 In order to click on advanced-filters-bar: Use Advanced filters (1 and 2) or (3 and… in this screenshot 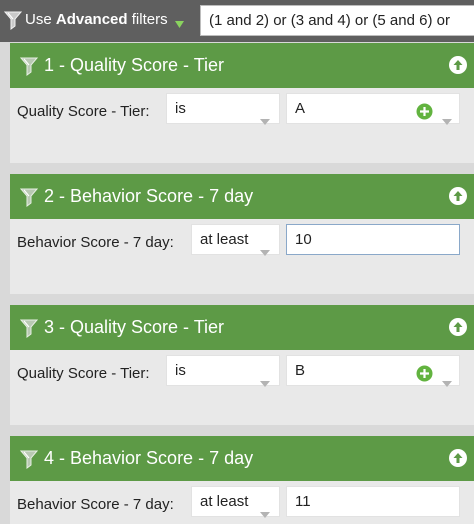, I will do `click(237, 21)`.